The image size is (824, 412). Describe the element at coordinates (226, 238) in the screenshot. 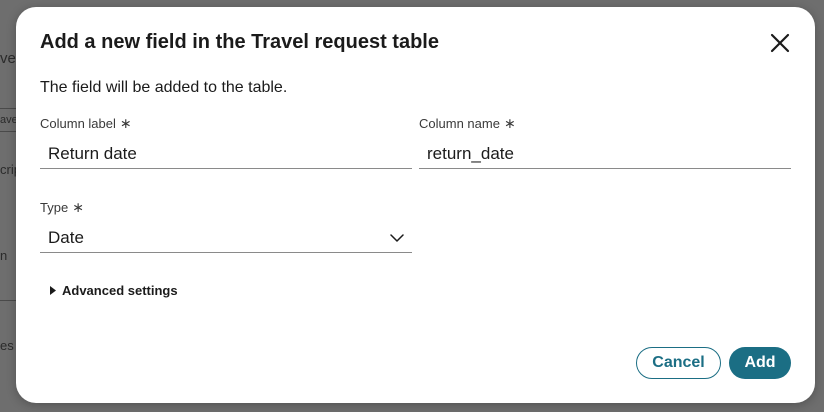

I see `type-select: Date` at that location.